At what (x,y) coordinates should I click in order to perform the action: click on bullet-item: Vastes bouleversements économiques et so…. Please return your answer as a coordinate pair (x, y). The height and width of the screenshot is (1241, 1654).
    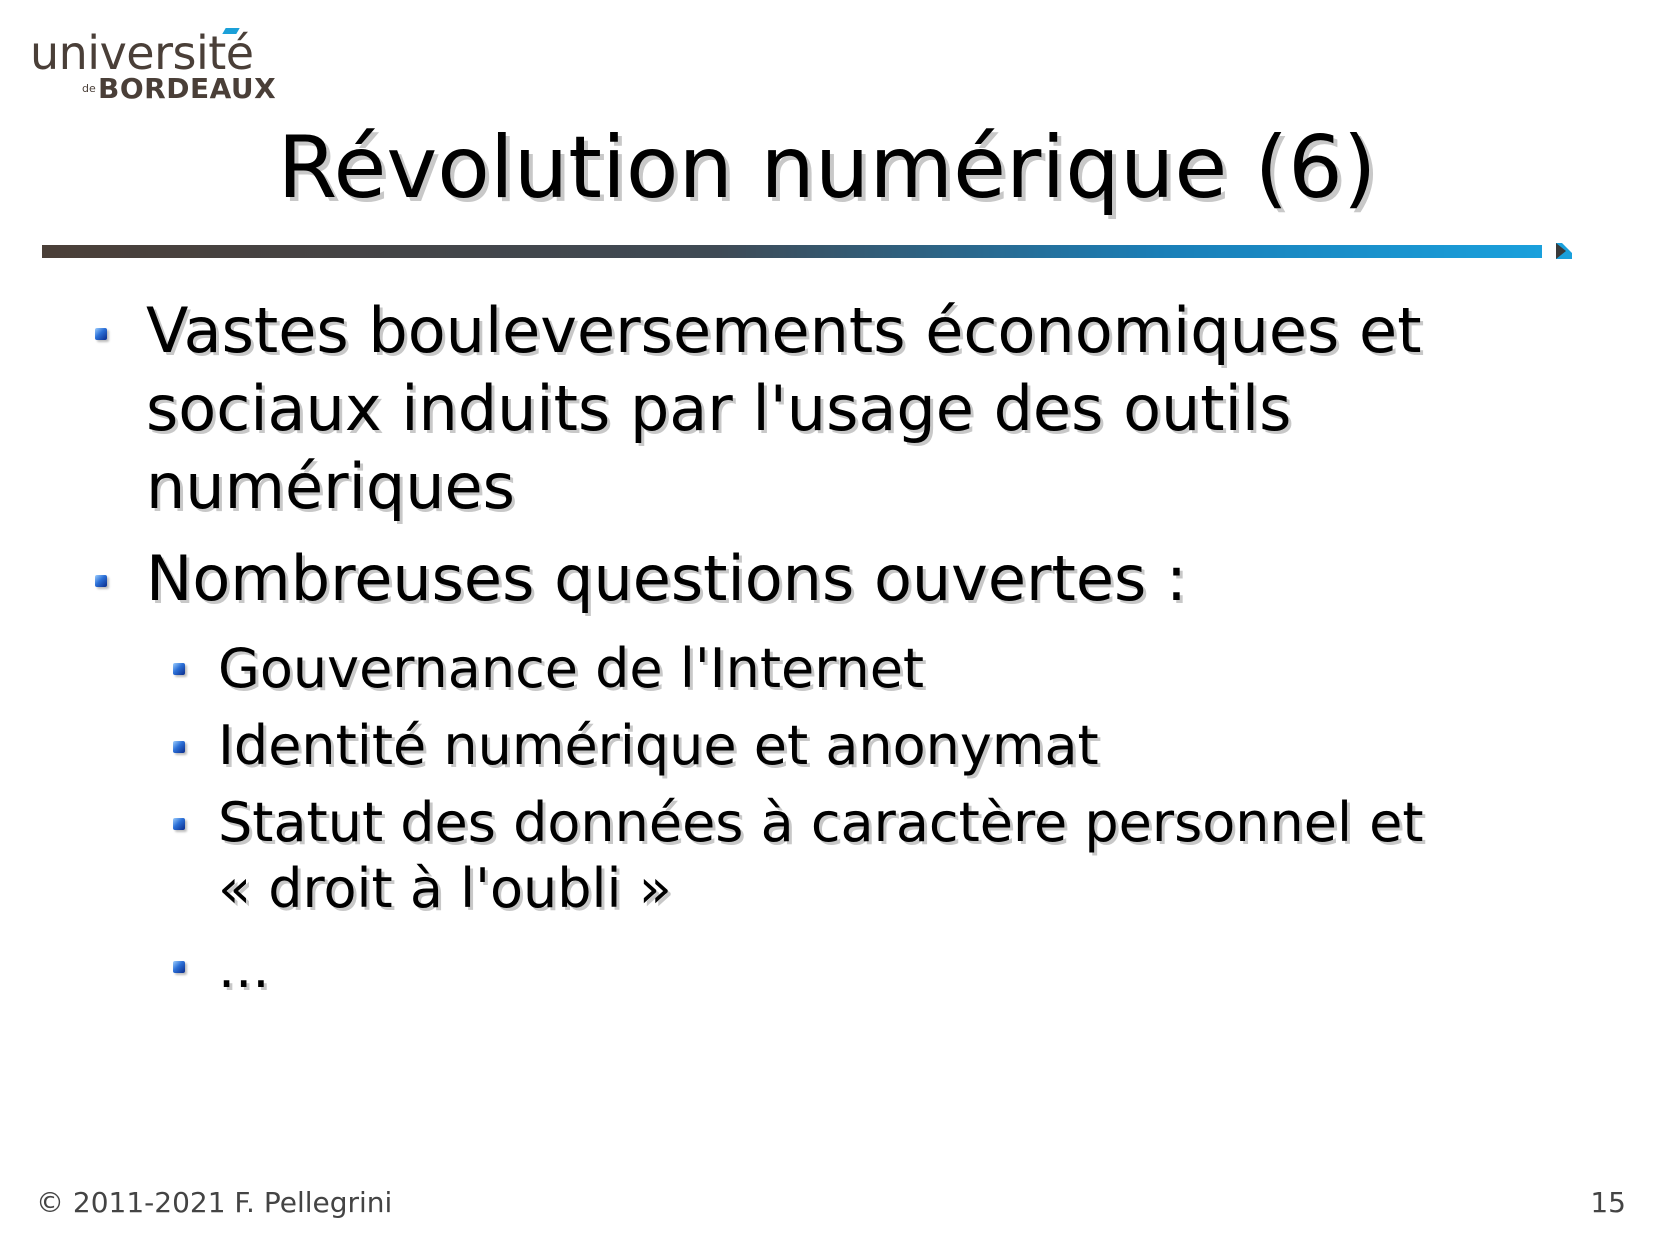
    Looking at the image, I should click on (784, 409).